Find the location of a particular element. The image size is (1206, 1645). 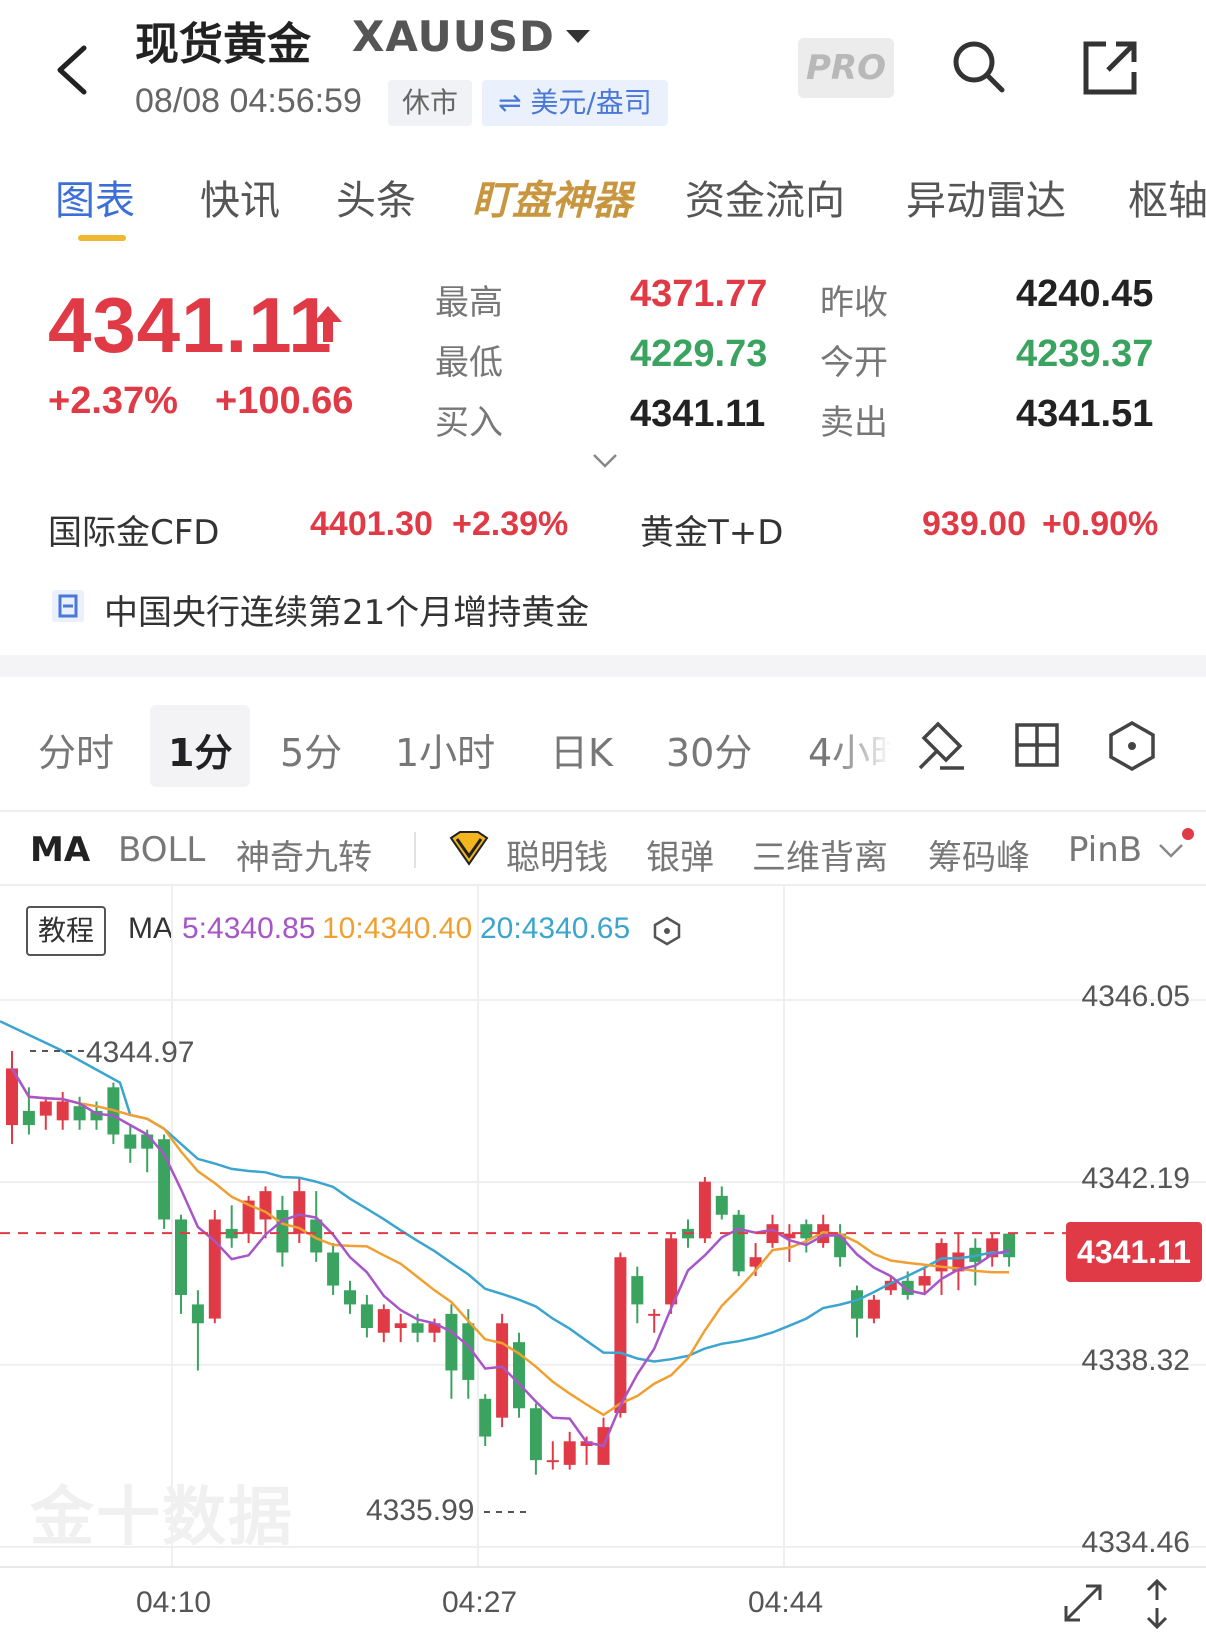

symbol-code: XAUUSD is located at coordinates (453, 36).